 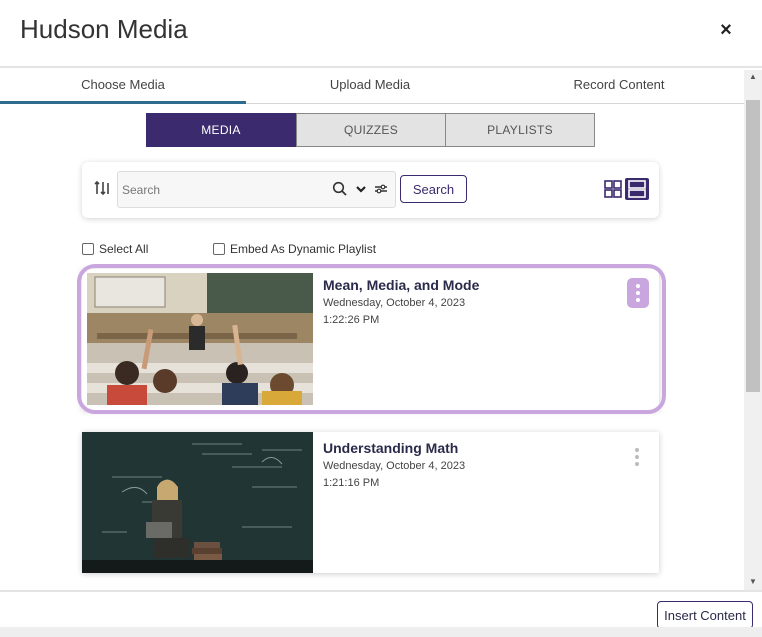 I want to click on segment-playlists: PLAYLISTS, so click(x=520, y=130).